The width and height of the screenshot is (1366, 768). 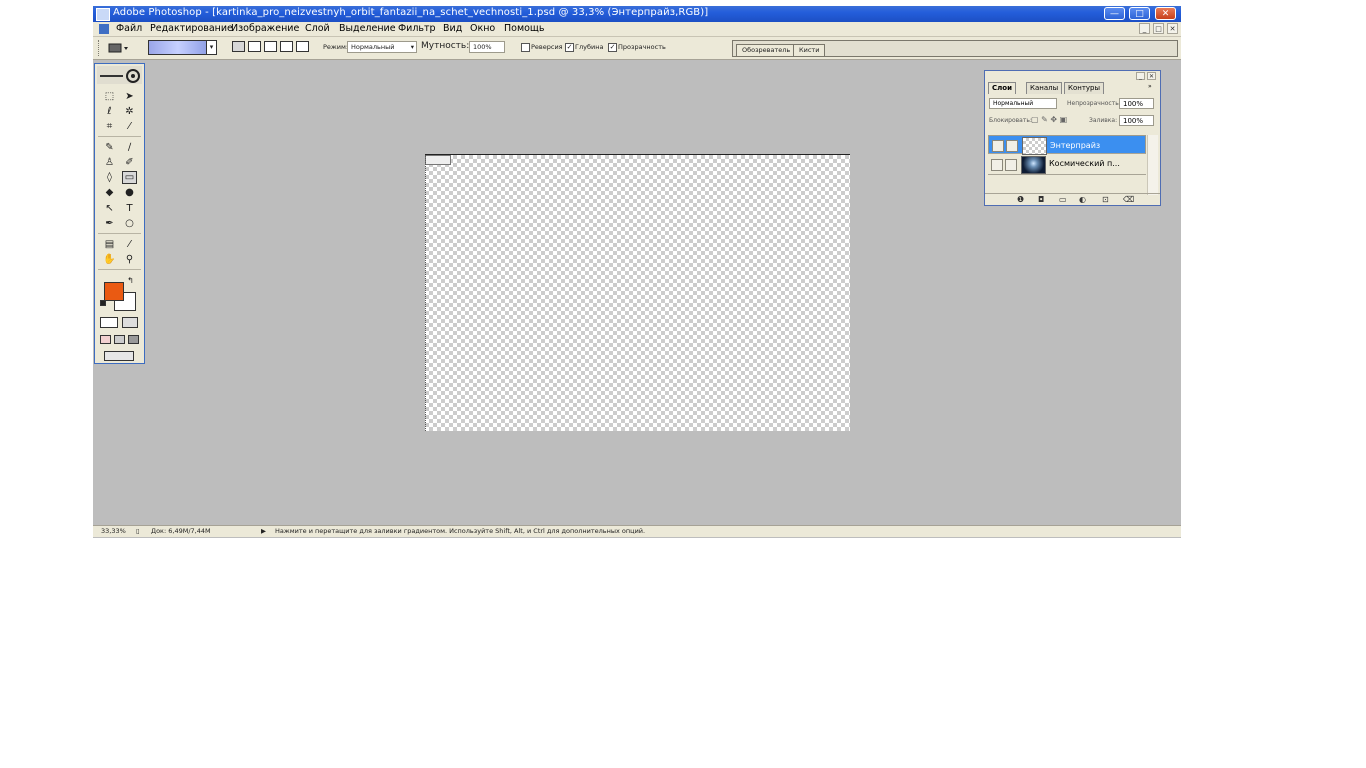 I want to click on menu-window: Окно, so click(x=482, y=28).